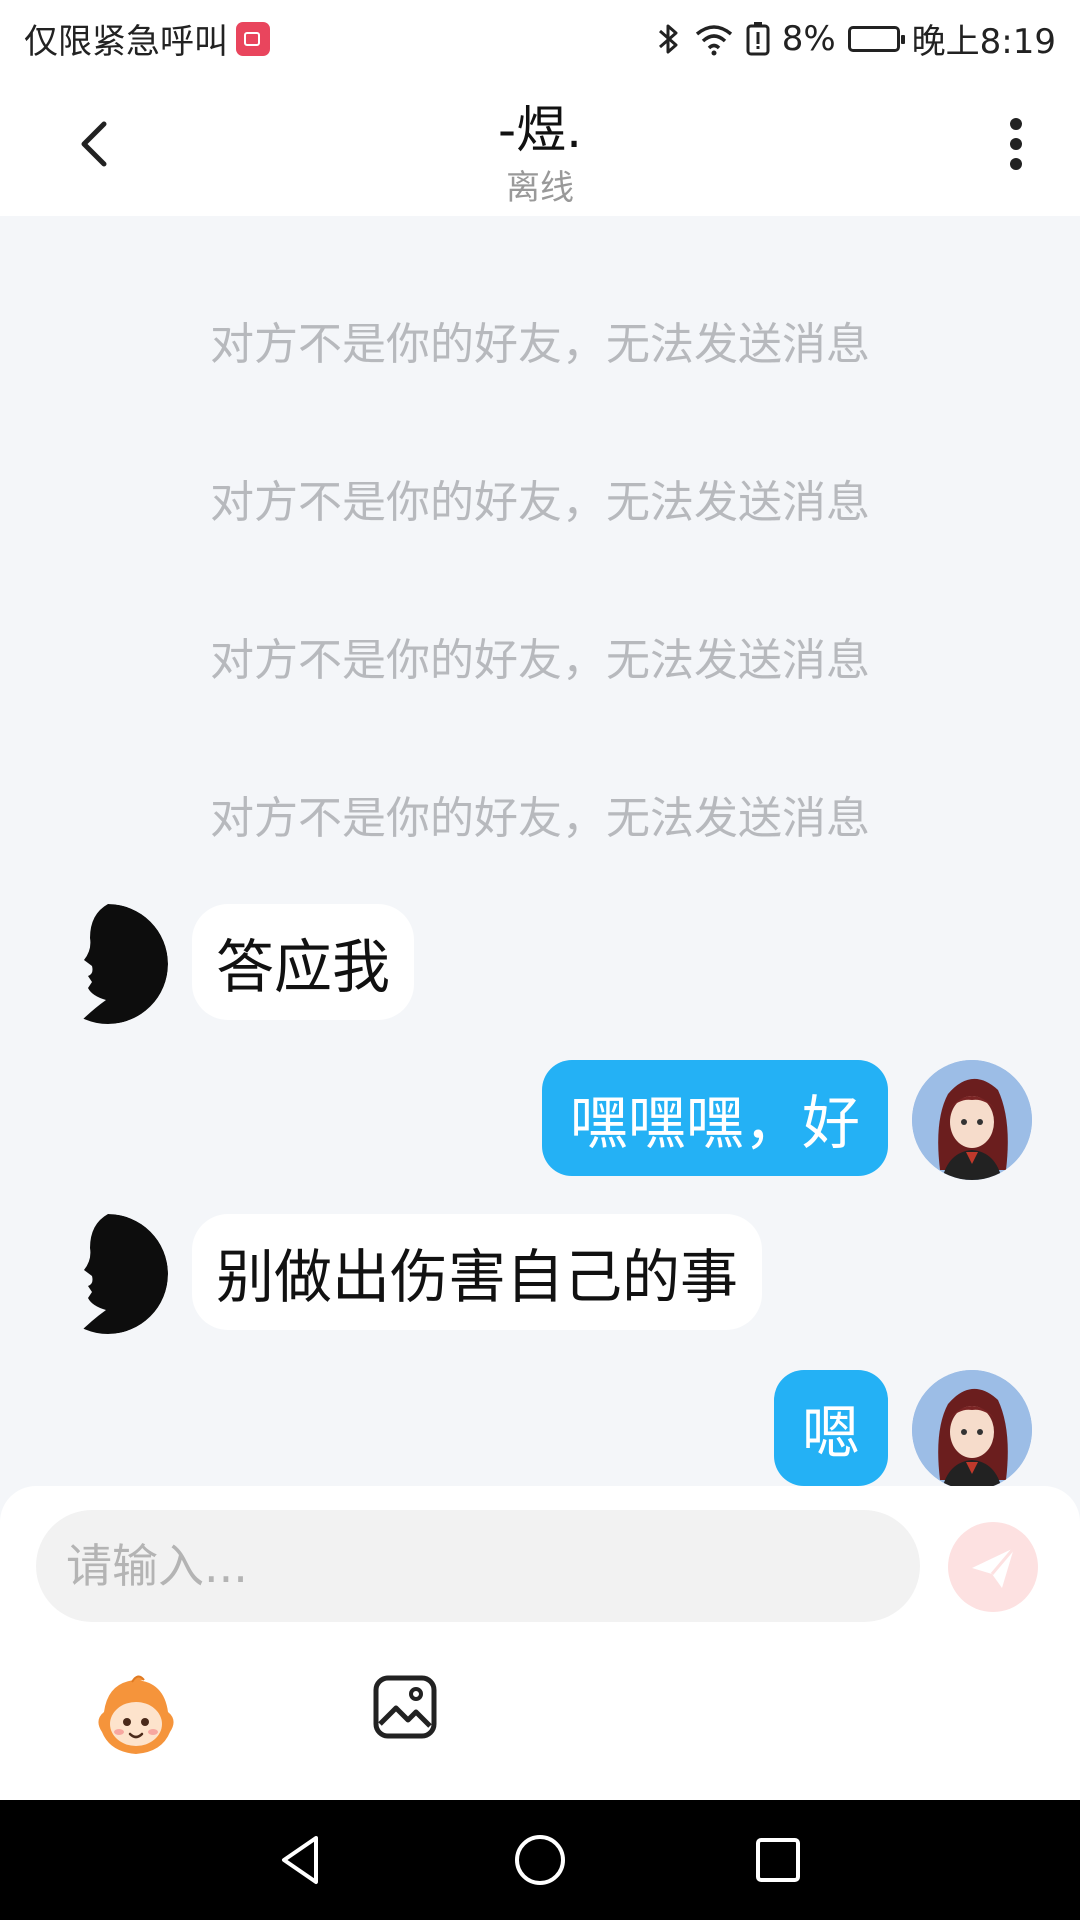 The width and height of the screenshot is (1080, 1920). What do you see at coordinates (540, 188) in the screenshot?
I see `online-status: 离线` at bounding box center [540, 188].